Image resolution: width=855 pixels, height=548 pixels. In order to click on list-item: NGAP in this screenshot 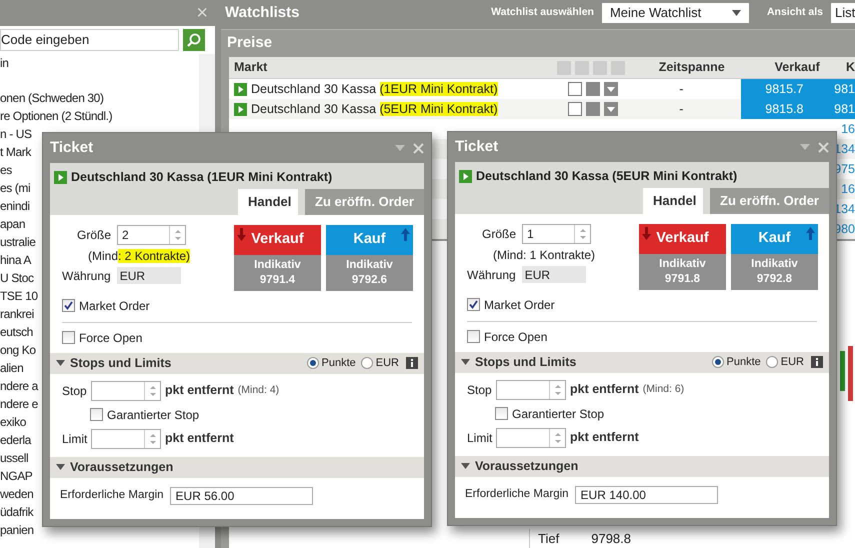, I will do `click(16, 476)`.